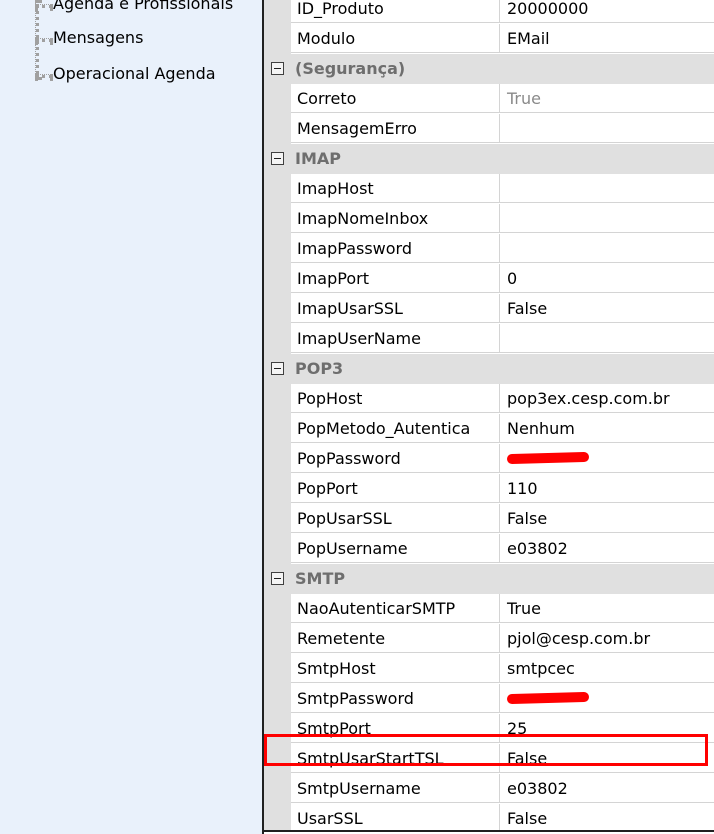 The height and width of the screenshot is (834, 714). I want to click on property-row: ImapNomeInbox, so click(489, 219).